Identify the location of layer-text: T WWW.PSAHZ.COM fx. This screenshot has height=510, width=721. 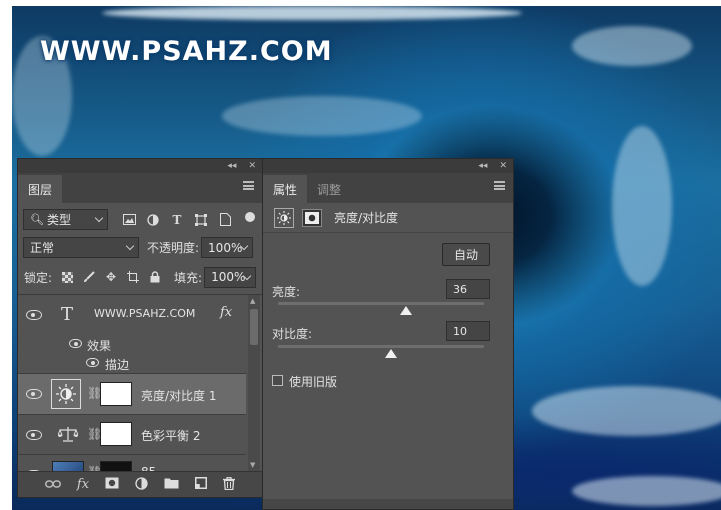
(132, 315).